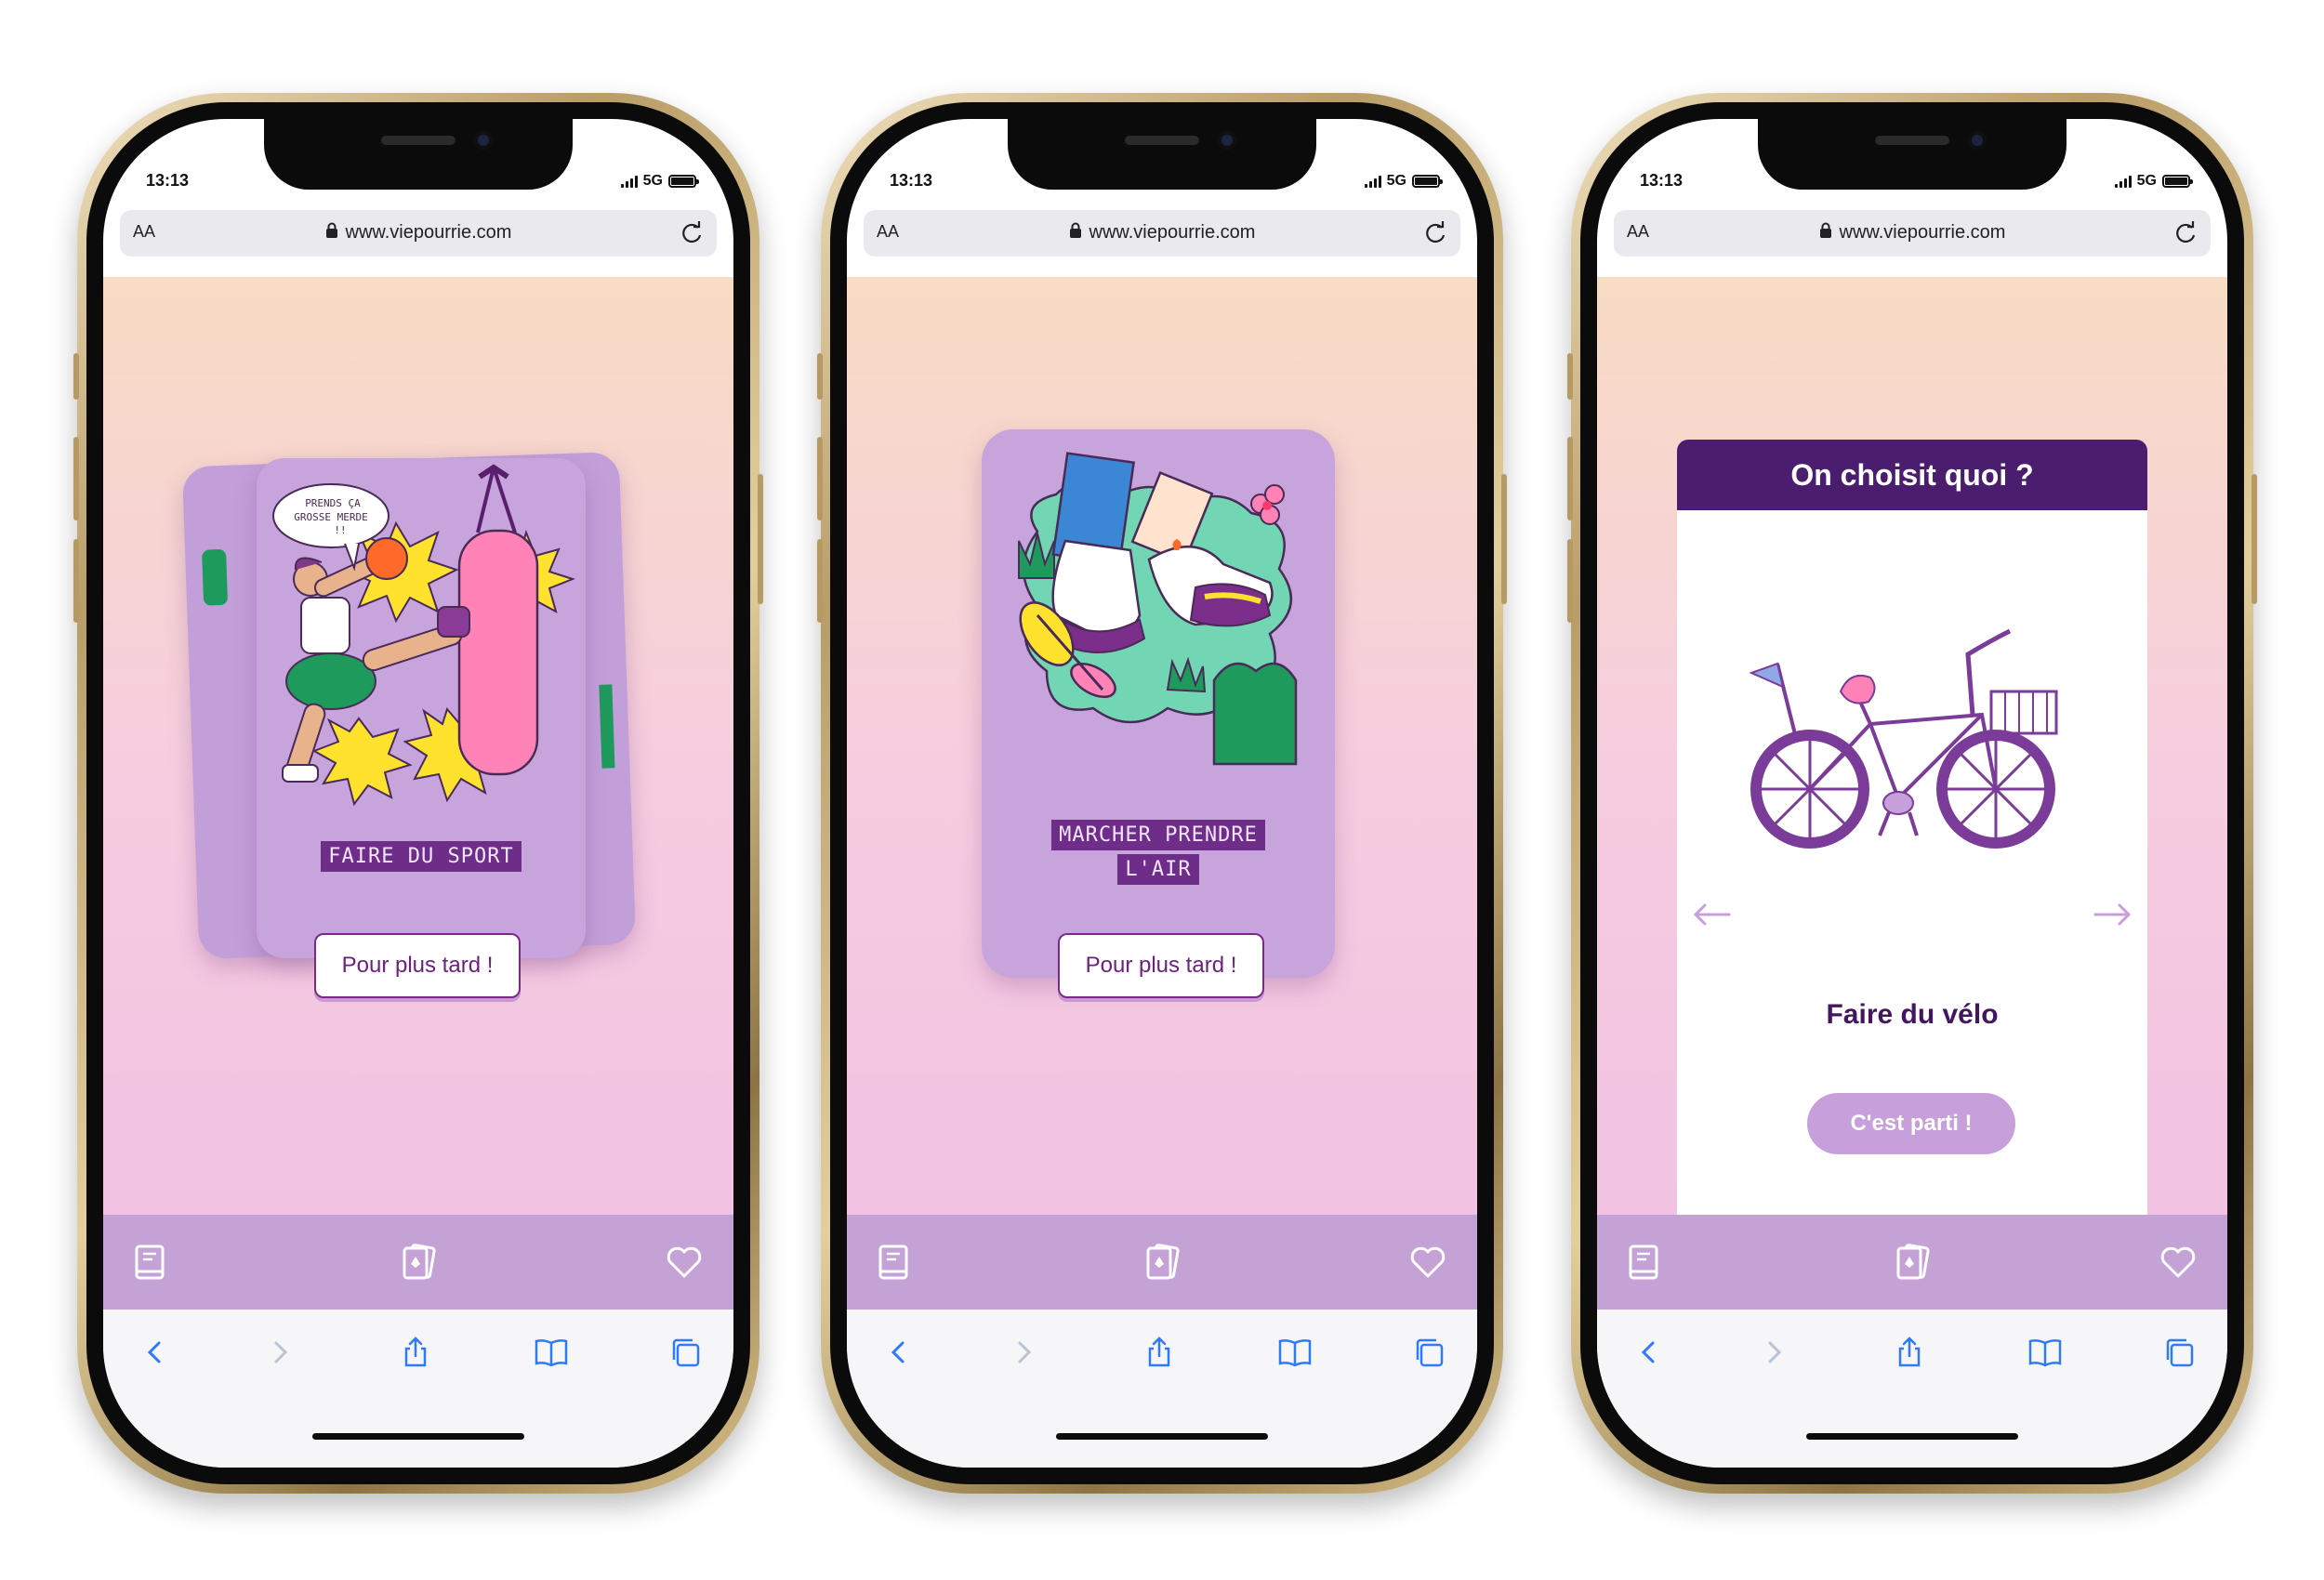 This screenshot has width=2324, height=1580. I want to click on speech-bubble-line-1: PRENDS ÇA, so click(333, 503).